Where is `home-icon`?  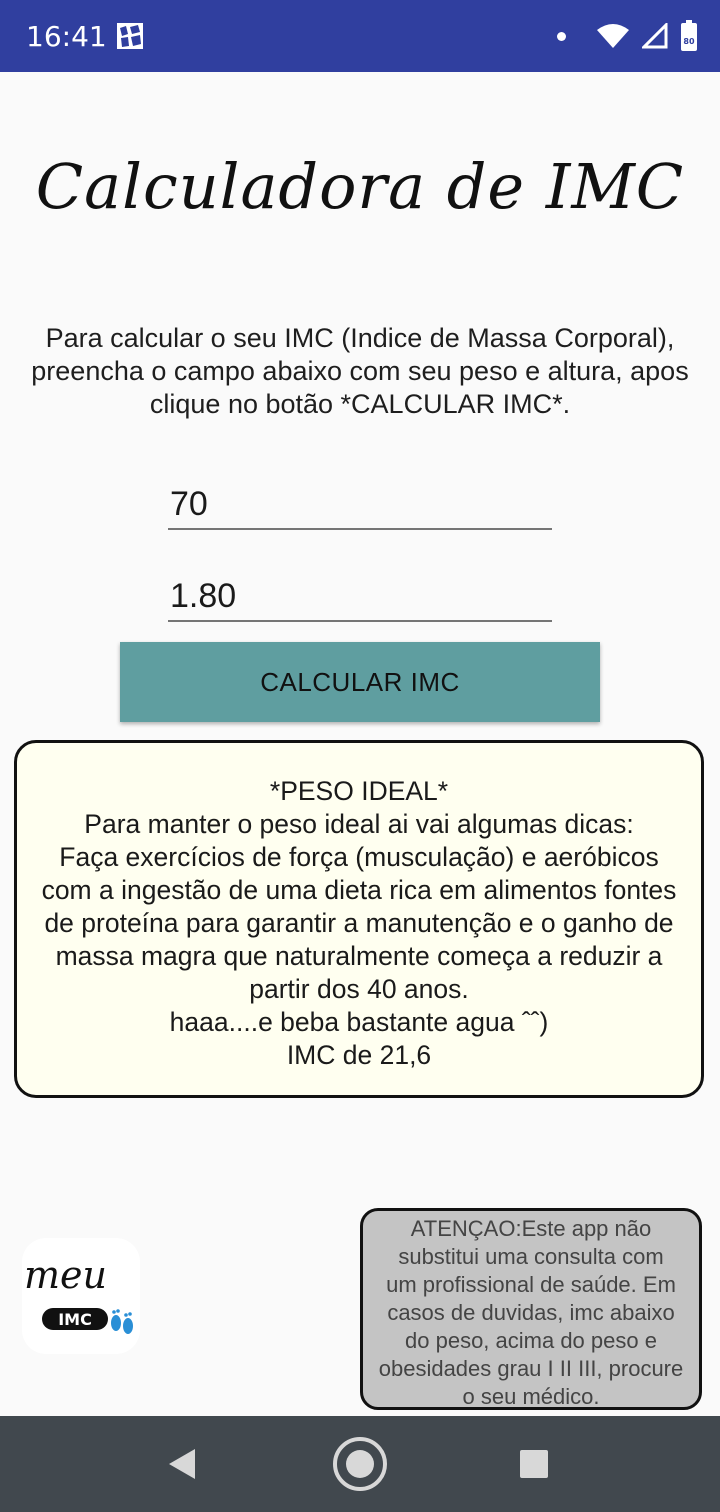 home-icon is located at coordinates (360, 1464).